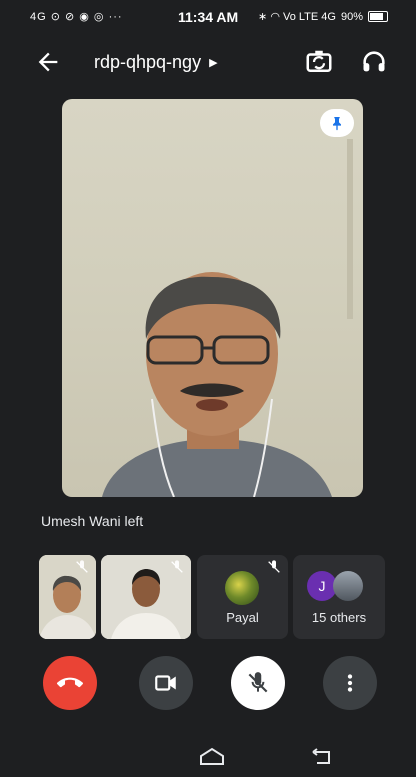 The height and width of the screenshot is (777, 416). I want to click on participant-name: Payal, so click(242, 617).